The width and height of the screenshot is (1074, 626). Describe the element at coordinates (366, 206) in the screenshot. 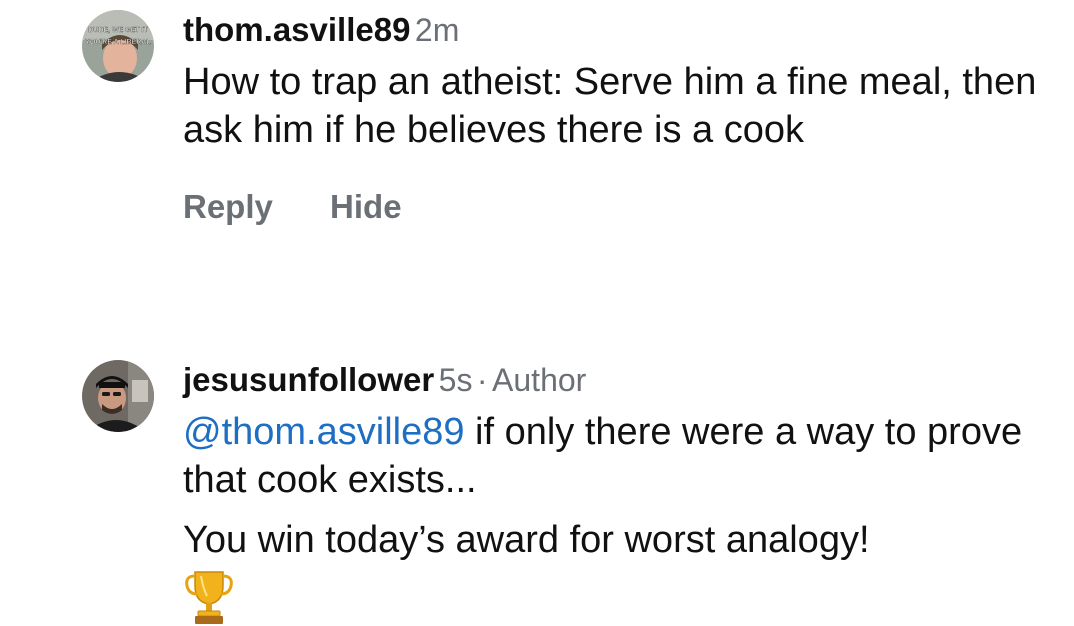

I see `hide-button: Hide` at that location.